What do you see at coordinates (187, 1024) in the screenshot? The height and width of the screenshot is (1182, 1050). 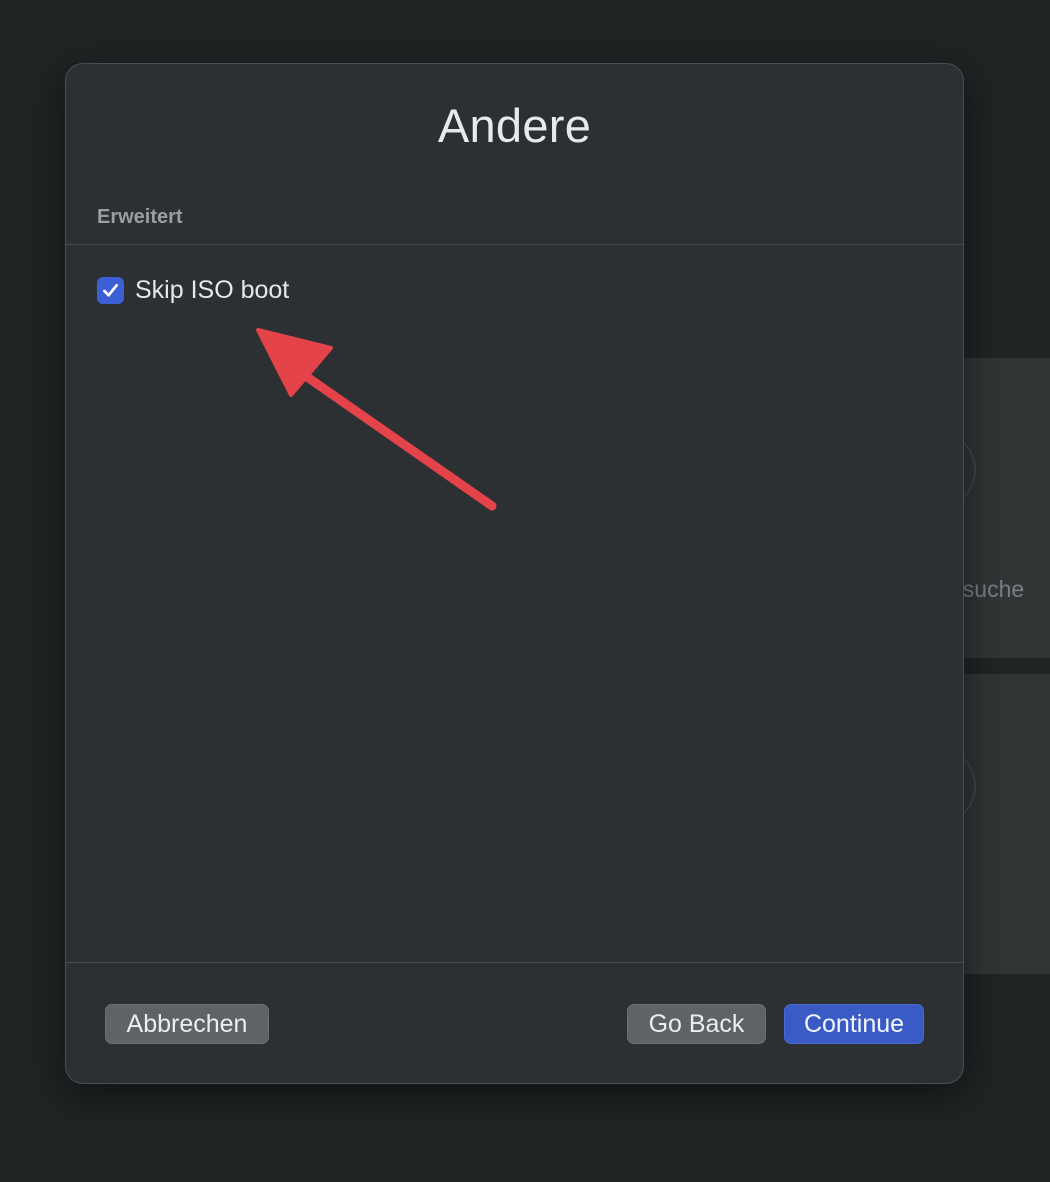 I see `cancel-button: Abbrechen` at bounding box center [187, 1024].